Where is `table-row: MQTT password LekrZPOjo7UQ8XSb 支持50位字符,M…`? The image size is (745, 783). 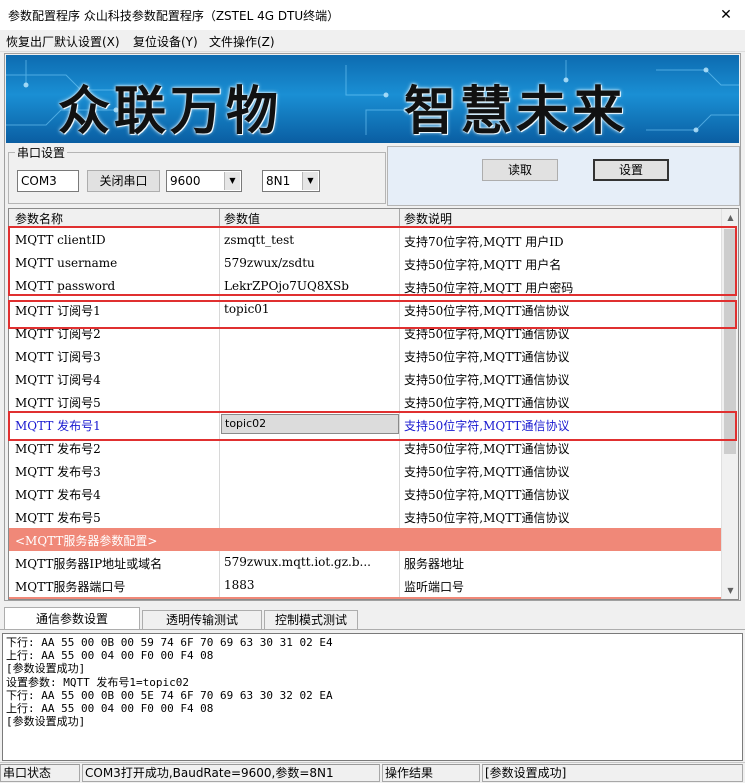 table-row: MQTT password LekrZPOjo7UQ8XSb 支持50位字符,M… is located at coordinates (365, 286).